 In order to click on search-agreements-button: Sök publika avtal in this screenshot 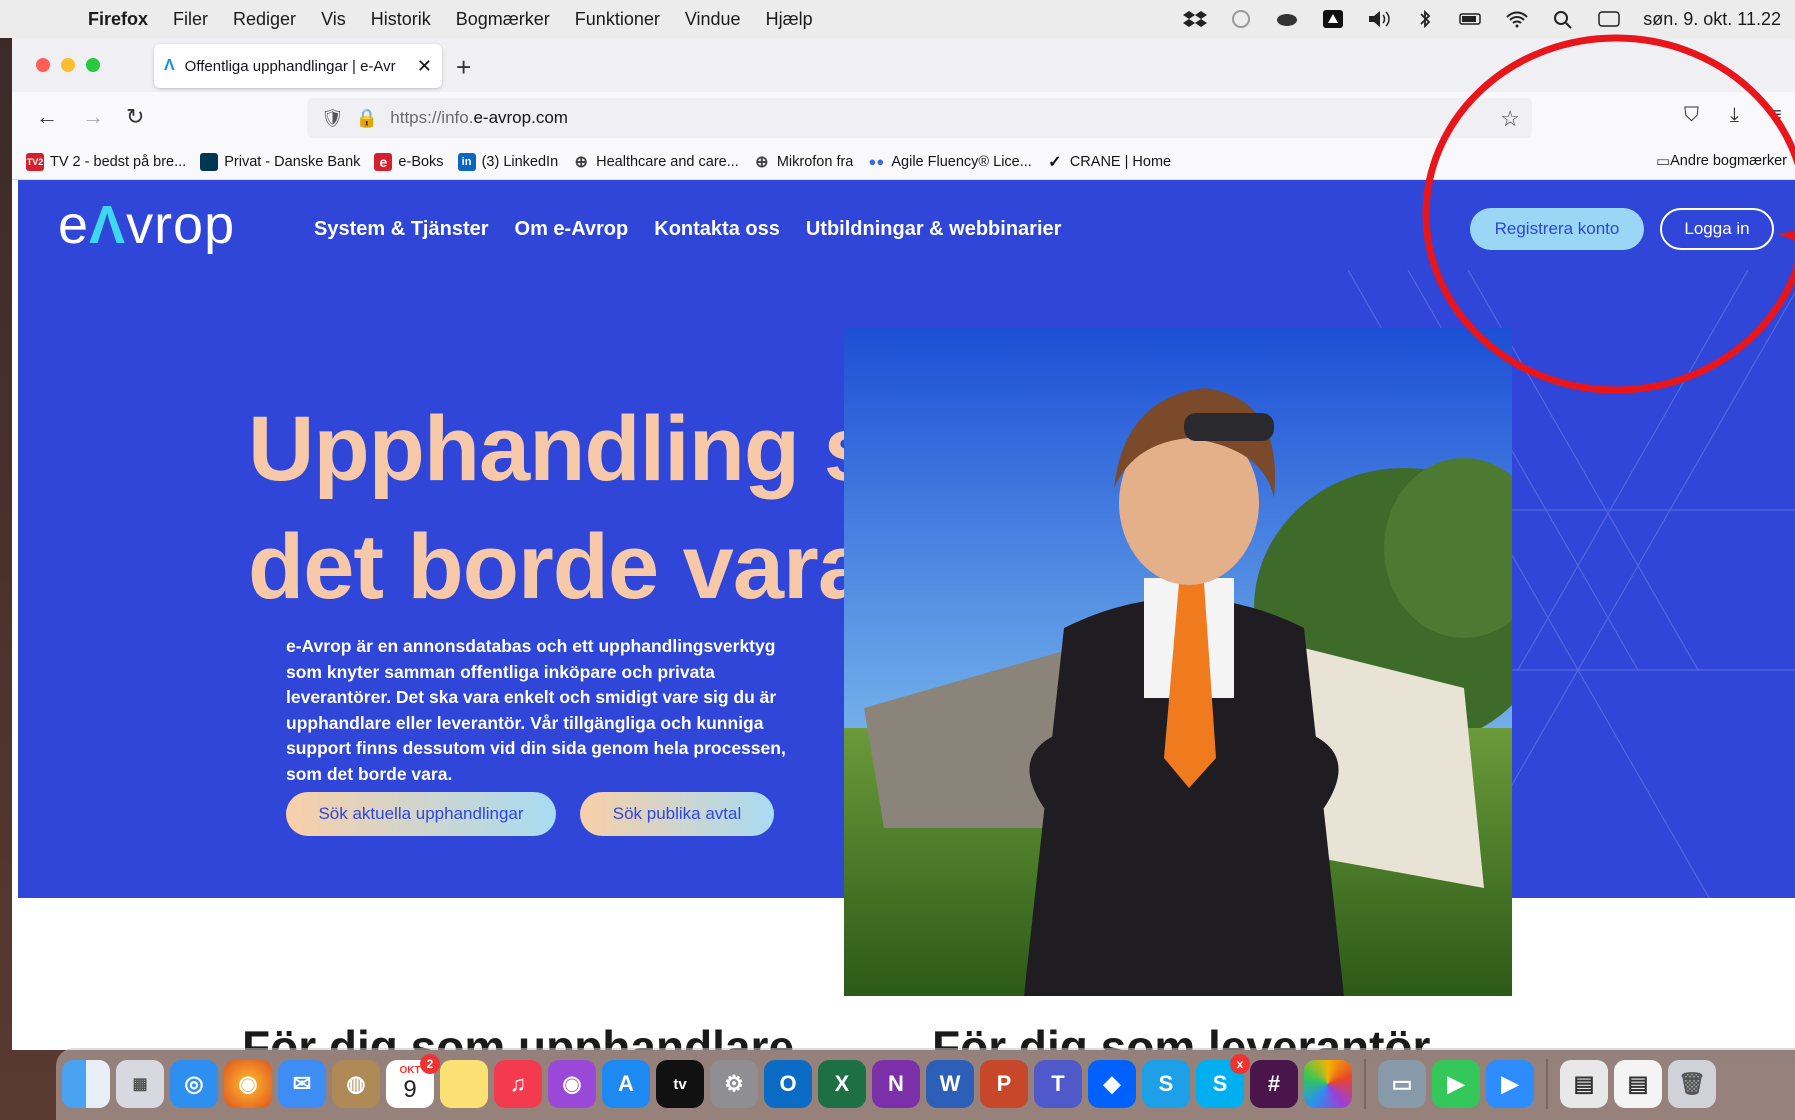, I will do `click(677, 814)`.